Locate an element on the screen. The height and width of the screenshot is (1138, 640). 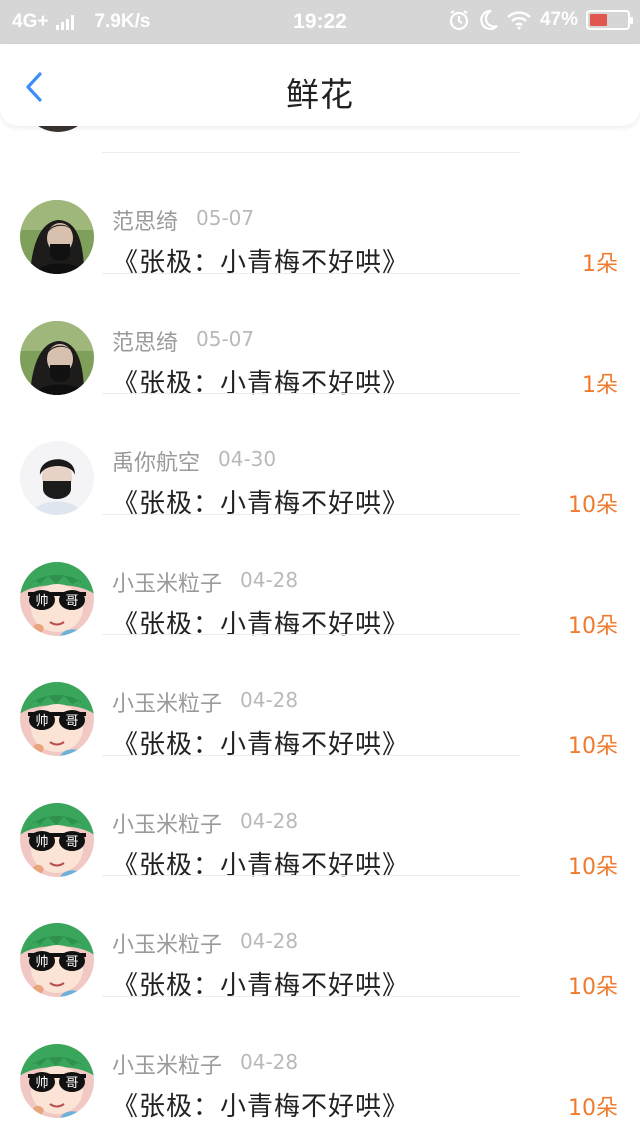
moon-icon is located at coordinates (488, 20).